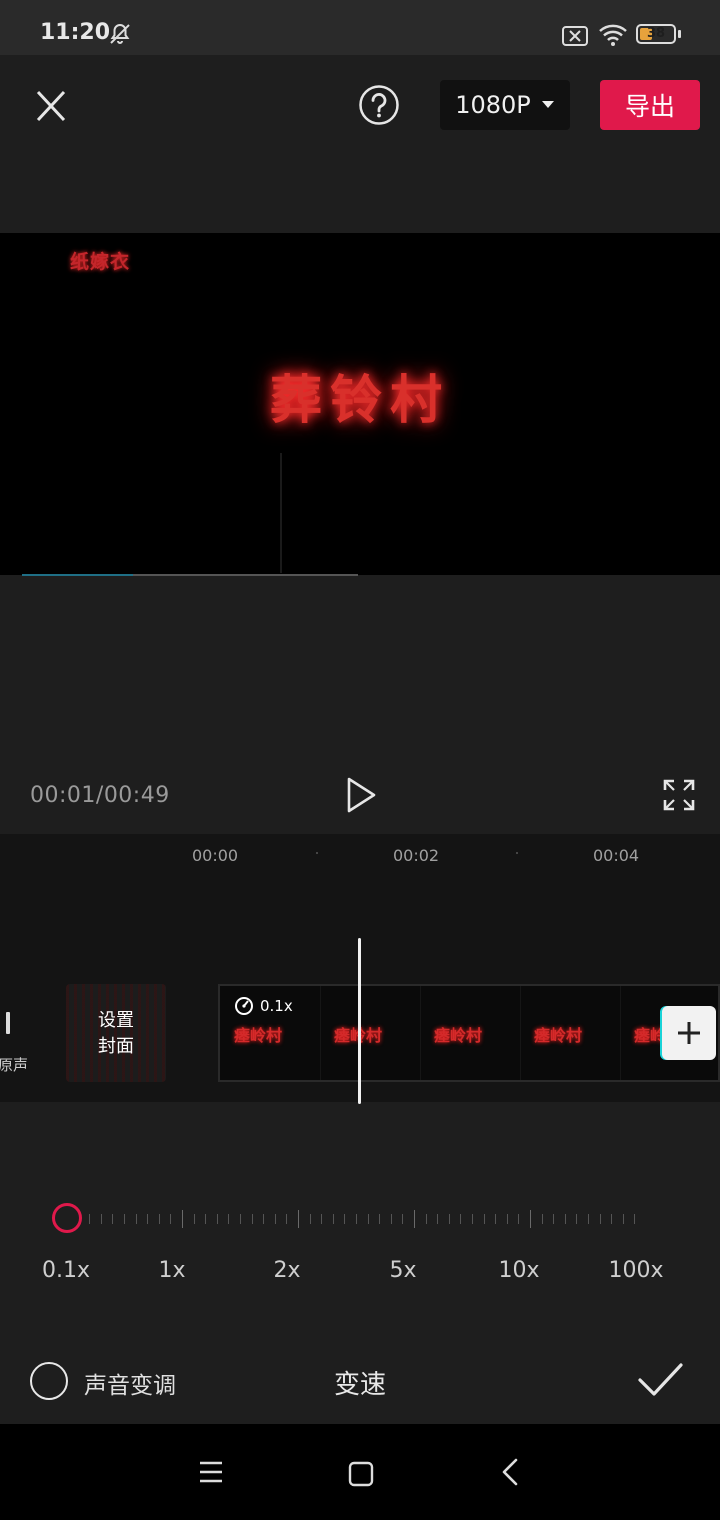 This screenshot has height=1520, width=720. I want to click on speed-label: 2x, so click(287, 1270).